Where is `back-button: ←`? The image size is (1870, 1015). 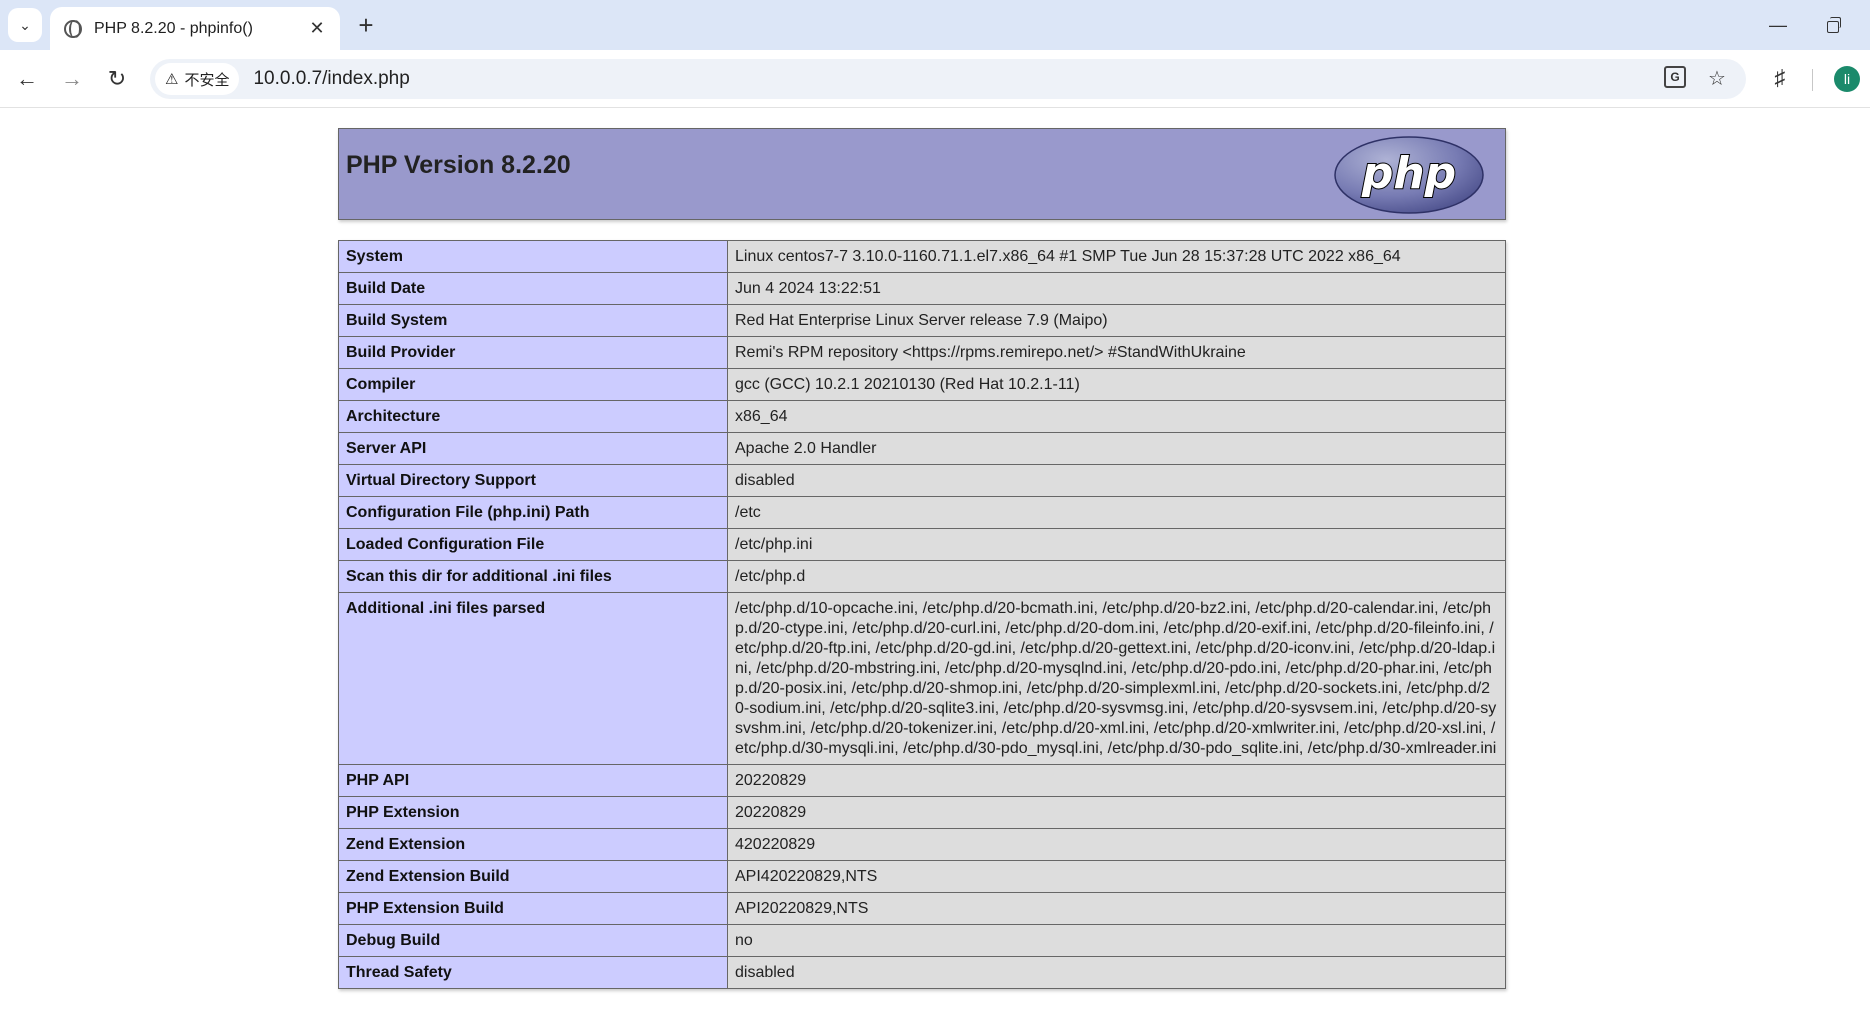 back-button: ← is located at coordinates (27, 79).